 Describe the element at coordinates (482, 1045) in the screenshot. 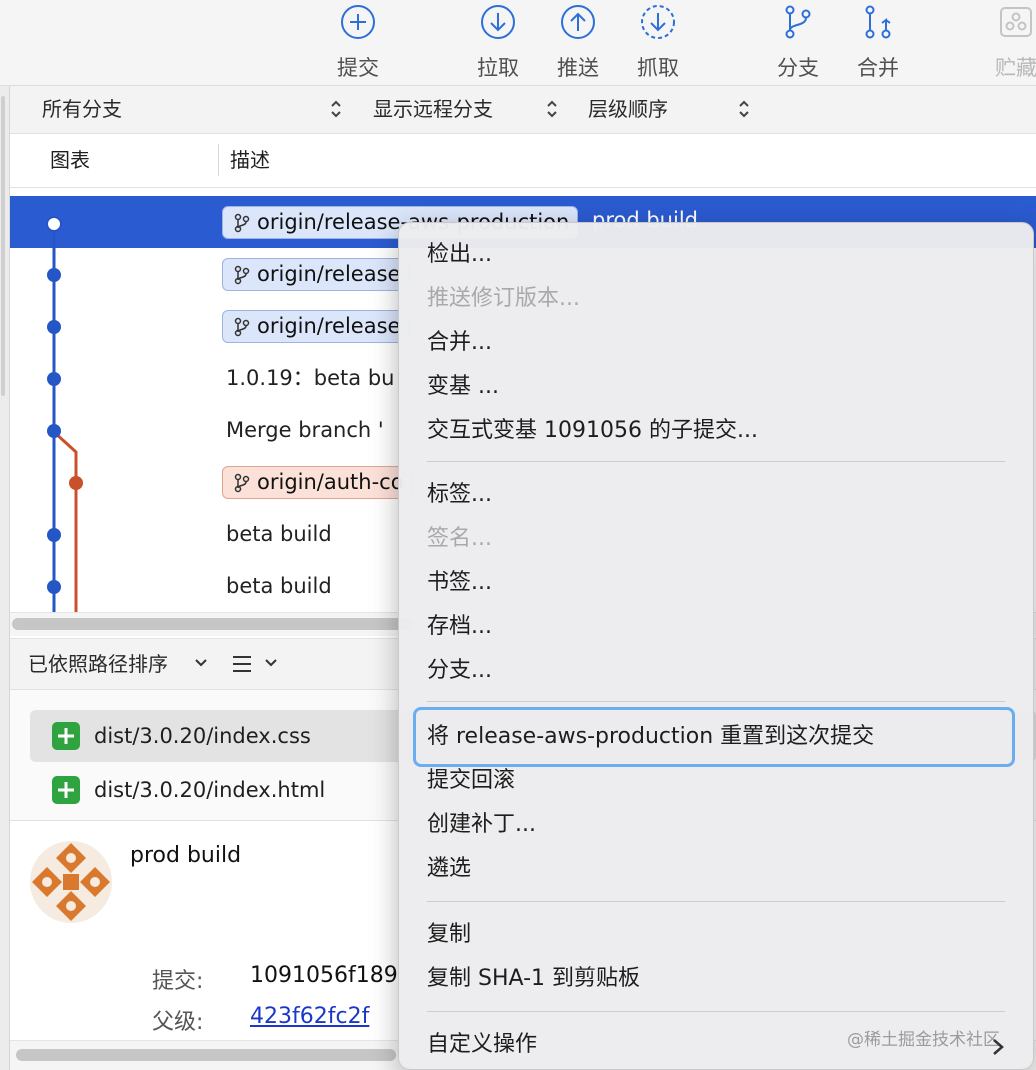

I see `menu-item-custom-actions: 自定义操作` at that location.